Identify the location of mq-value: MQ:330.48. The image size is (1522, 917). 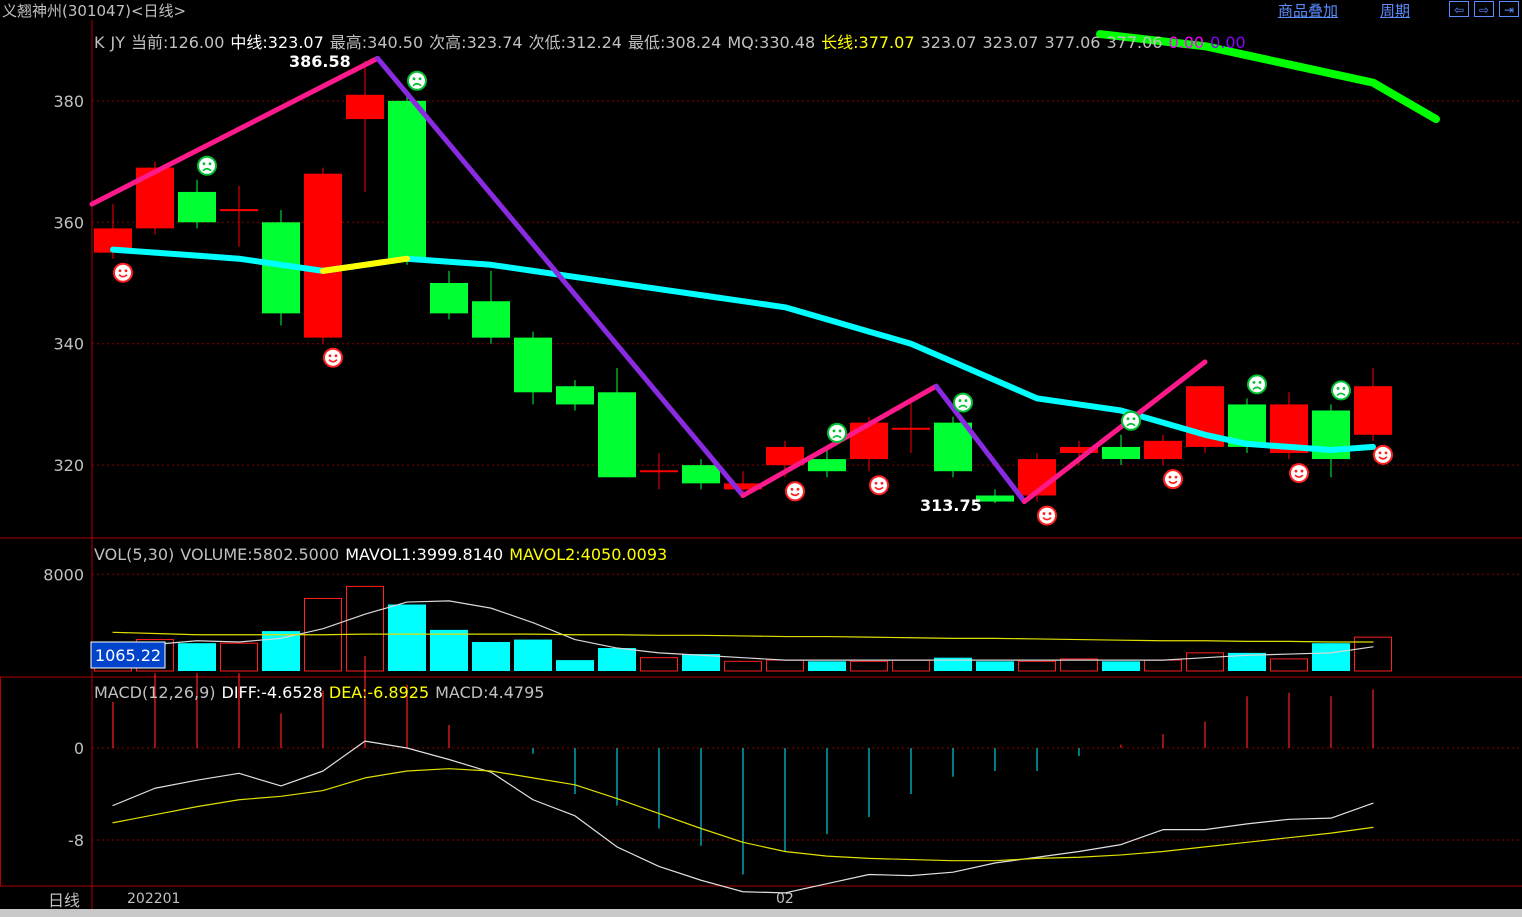
(771, 42).